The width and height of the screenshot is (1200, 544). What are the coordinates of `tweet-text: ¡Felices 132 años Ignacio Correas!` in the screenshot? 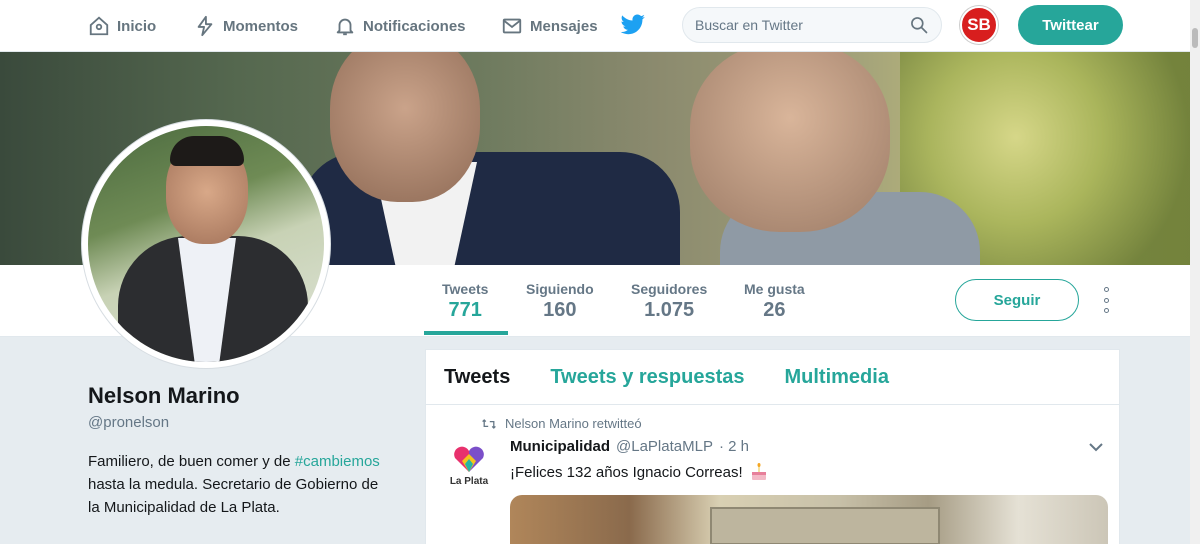 It's located at (639, 472).